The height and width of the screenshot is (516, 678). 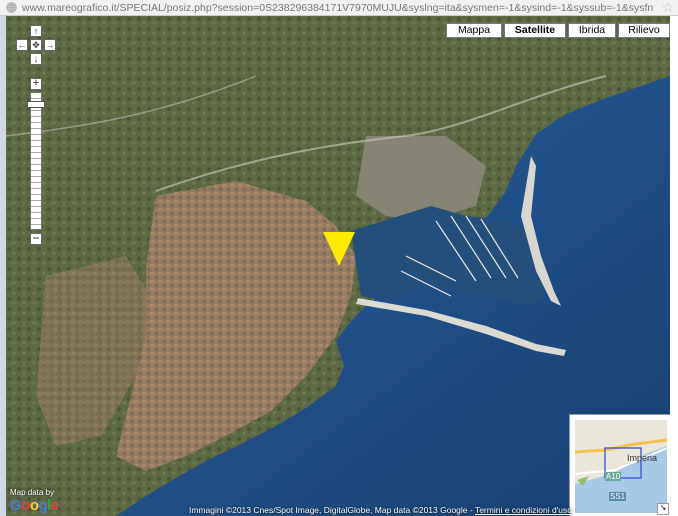 I want to click on pan-left-icon: ←, so click(x=22, y=45).